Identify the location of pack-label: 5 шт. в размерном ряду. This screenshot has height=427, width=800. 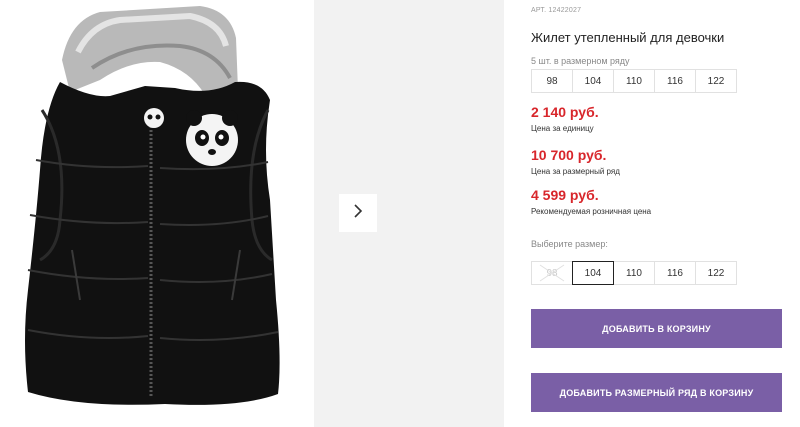
(580, 61).